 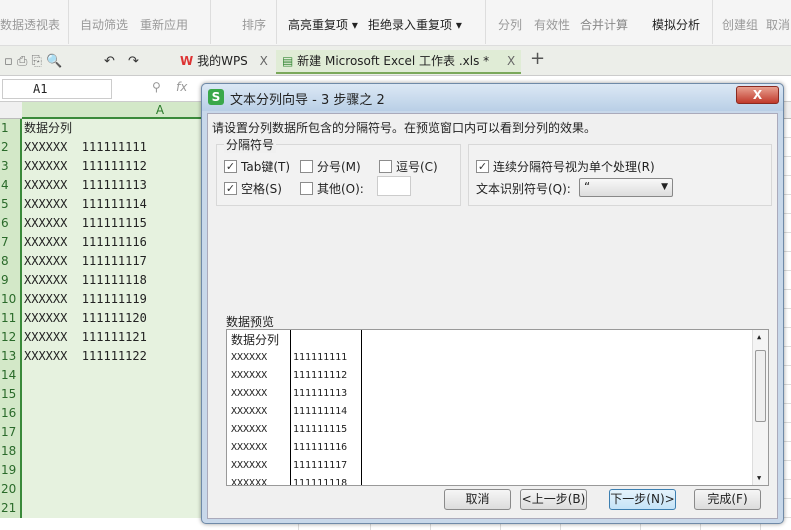 What do you see at coordinates (320, 375) in the screenshot?
I see `preview-cell: 111111112` at bounding box center [320, 375].